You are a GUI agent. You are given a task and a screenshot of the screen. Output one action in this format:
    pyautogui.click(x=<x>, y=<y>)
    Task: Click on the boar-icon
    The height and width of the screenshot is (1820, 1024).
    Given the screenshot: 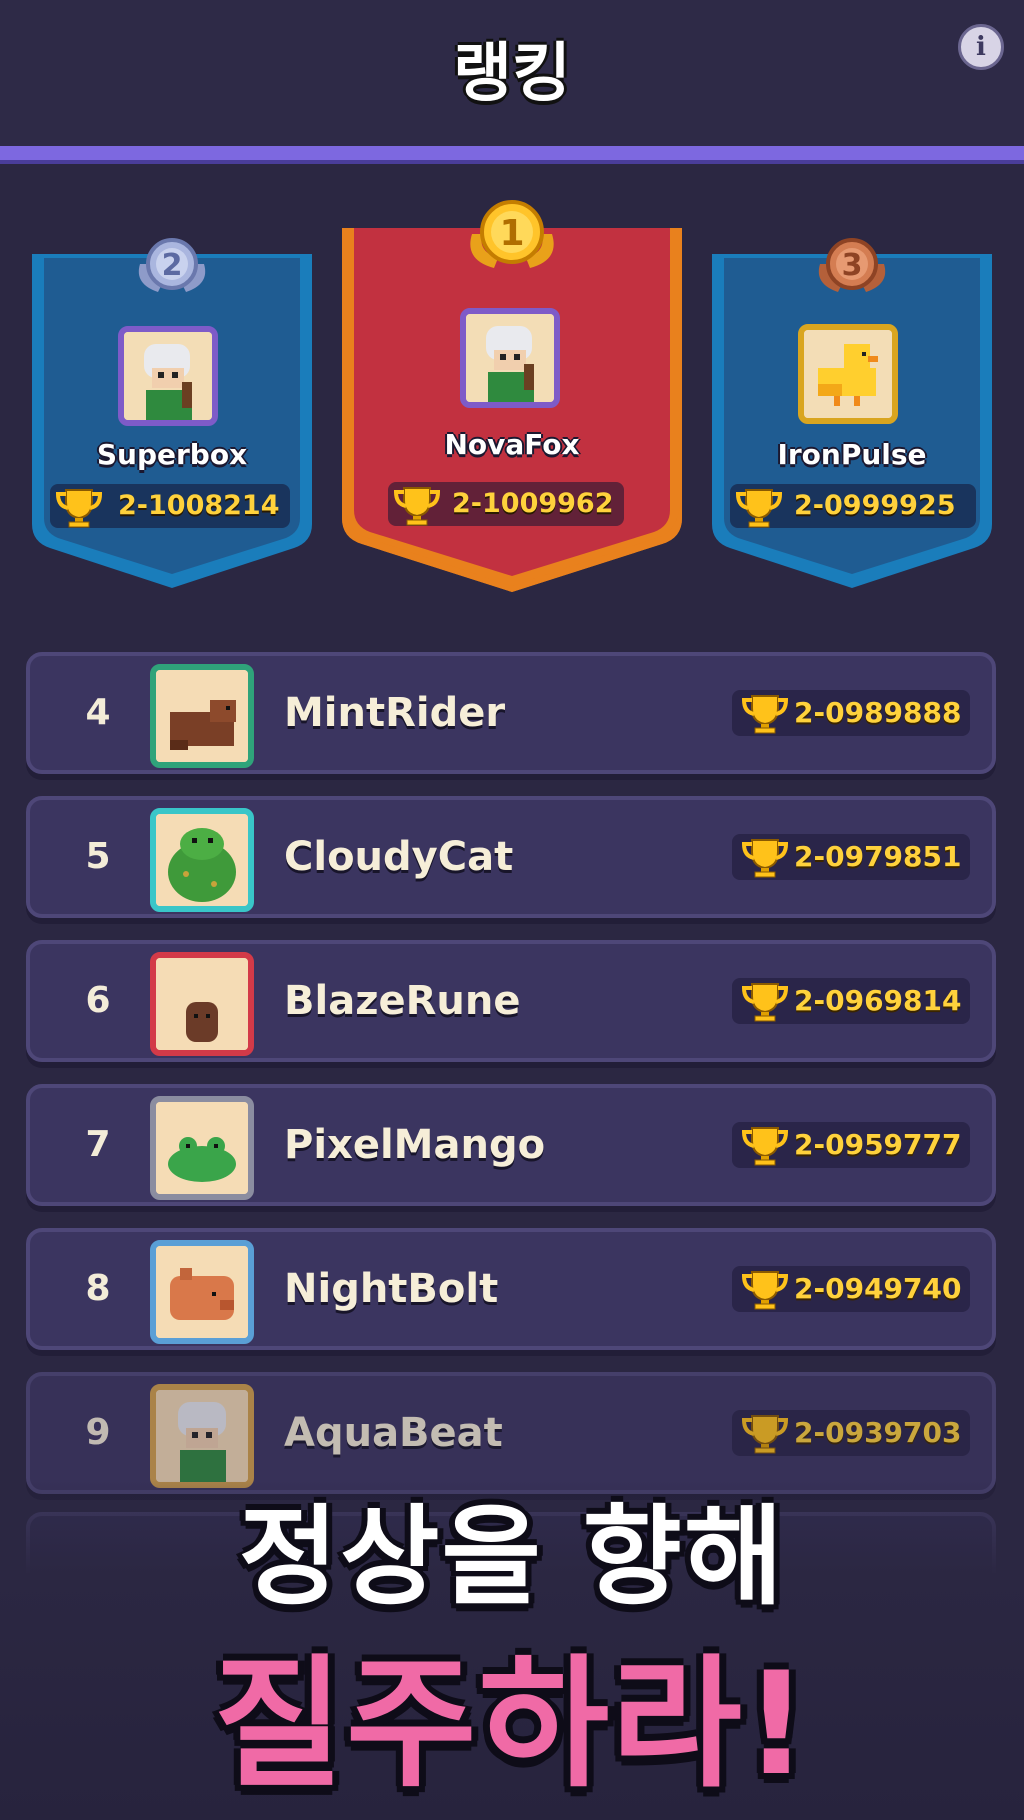 What is the action you would take?
    pyautogui.click(x=202, y=1292)
    